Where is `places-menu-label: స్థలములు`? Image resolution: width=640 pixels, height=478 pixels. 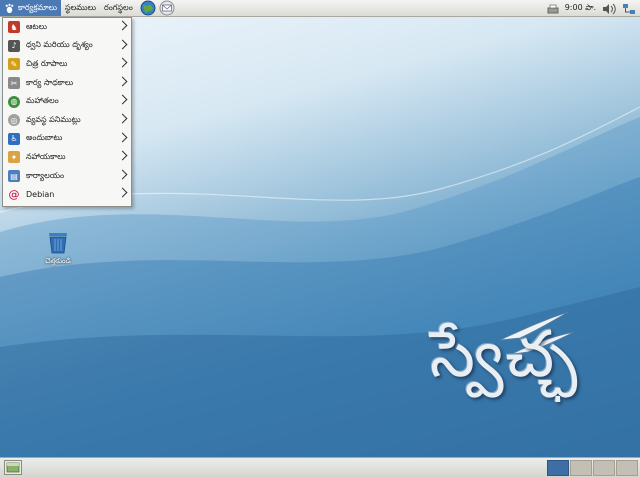 places-menu-label: స్థలములు is located at coordinates (80, 7).